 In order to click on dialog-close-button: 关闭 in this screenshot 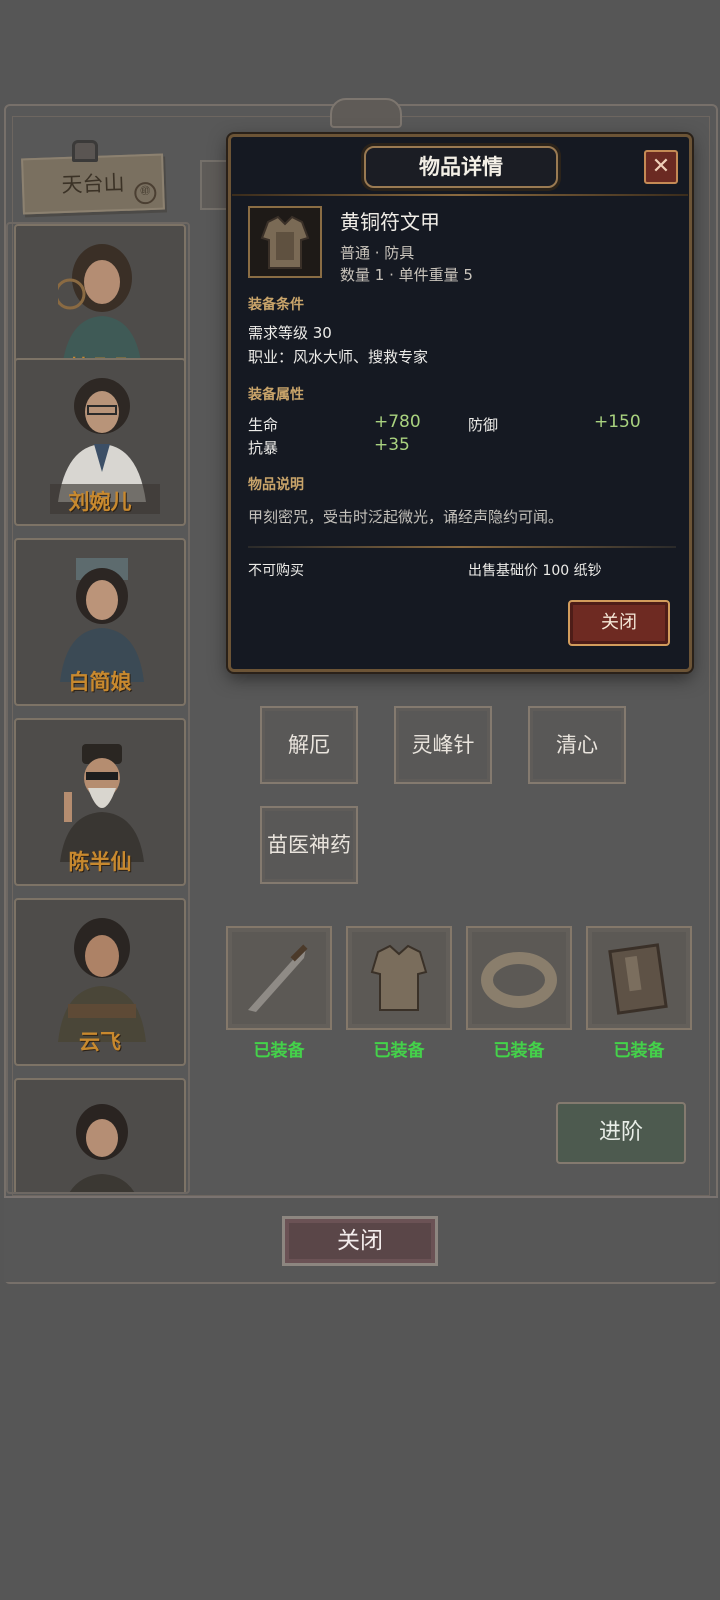, I will do `click(619, 623)`.